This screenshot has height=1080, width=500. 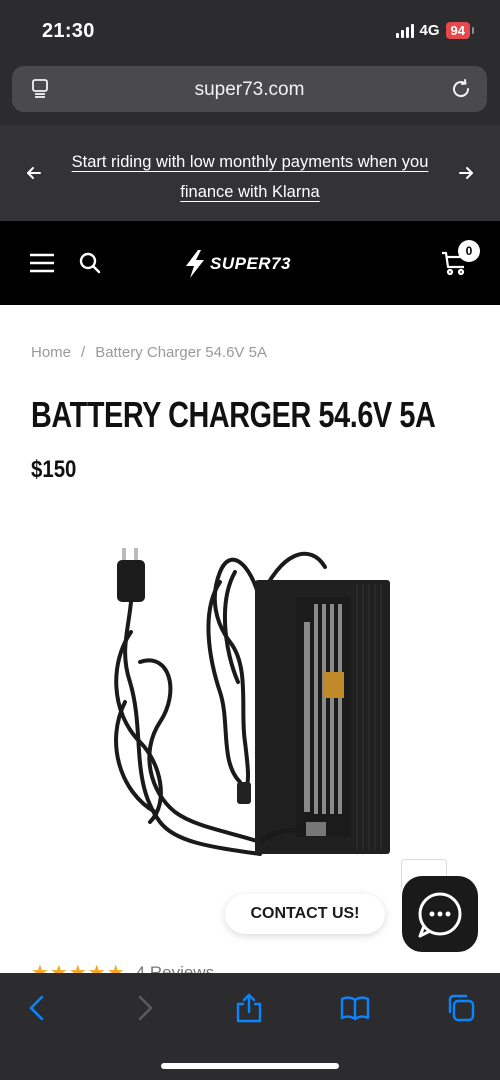 What do you see at coordinates (460, 30) in the screenshot?
I see `battery-icon: 94` at bounding box center [460, 30].